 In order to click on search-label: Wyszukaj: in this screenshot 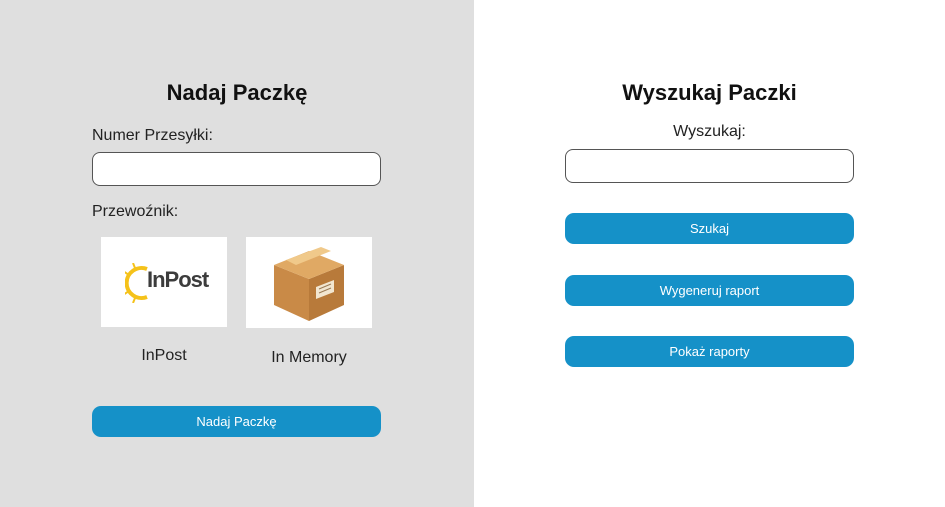, I will do `click(709, 131)`.